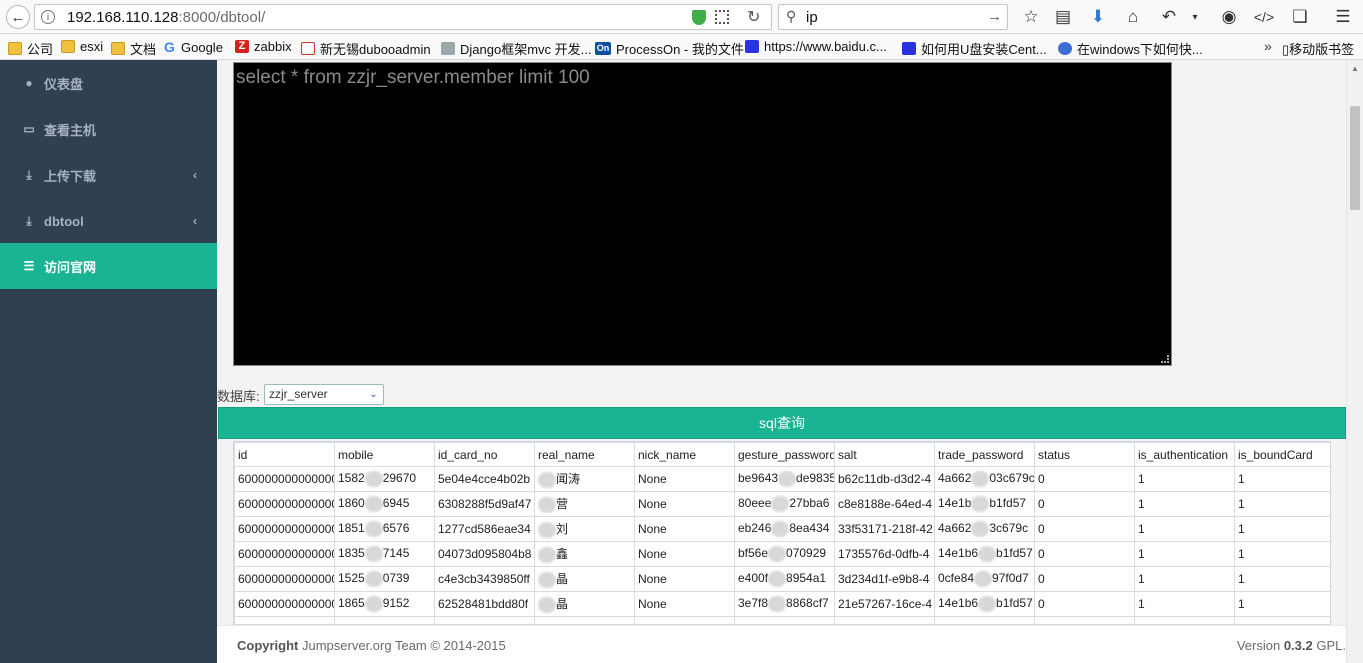 The height and width of the screenshot is (663, 1363). What do you see at coordinates (263, 46) in the screenshot?
I see `bookmark-item: Zzabbix` at bounding box center [263, 46].